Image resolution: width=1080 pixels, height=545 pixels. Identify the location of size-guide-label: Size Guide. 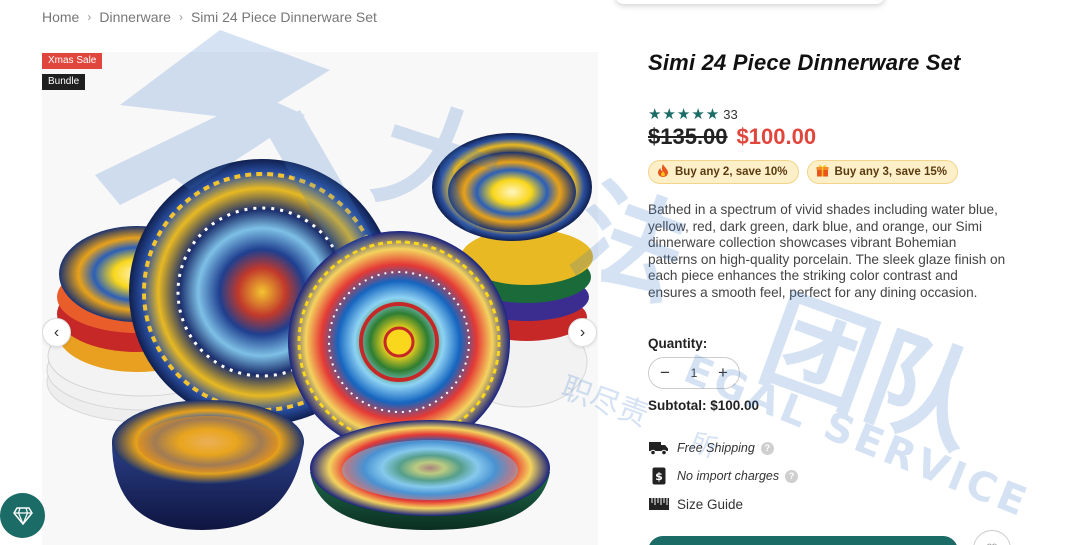
(710, 504).